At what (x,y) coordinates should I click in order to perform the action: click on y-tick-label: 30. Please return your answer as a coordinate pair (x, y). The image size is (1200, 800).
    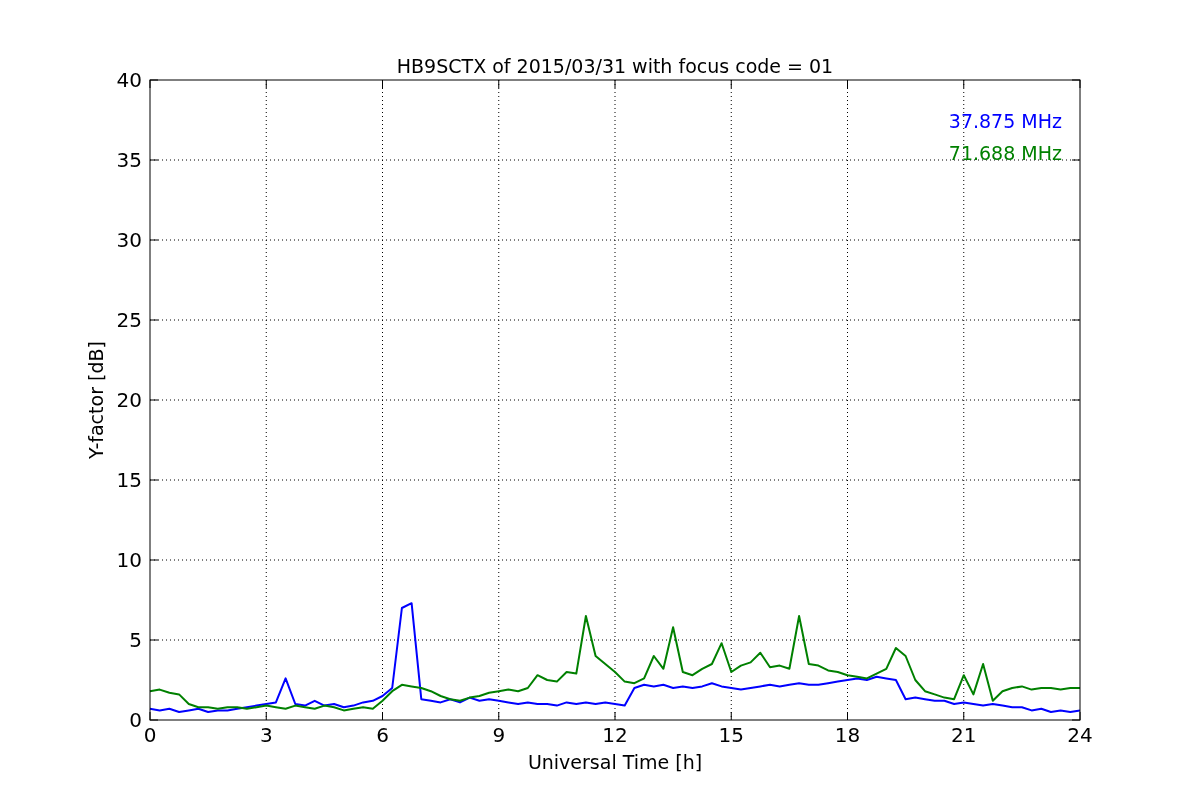
    Looking at the image, I should click on (129, 240).